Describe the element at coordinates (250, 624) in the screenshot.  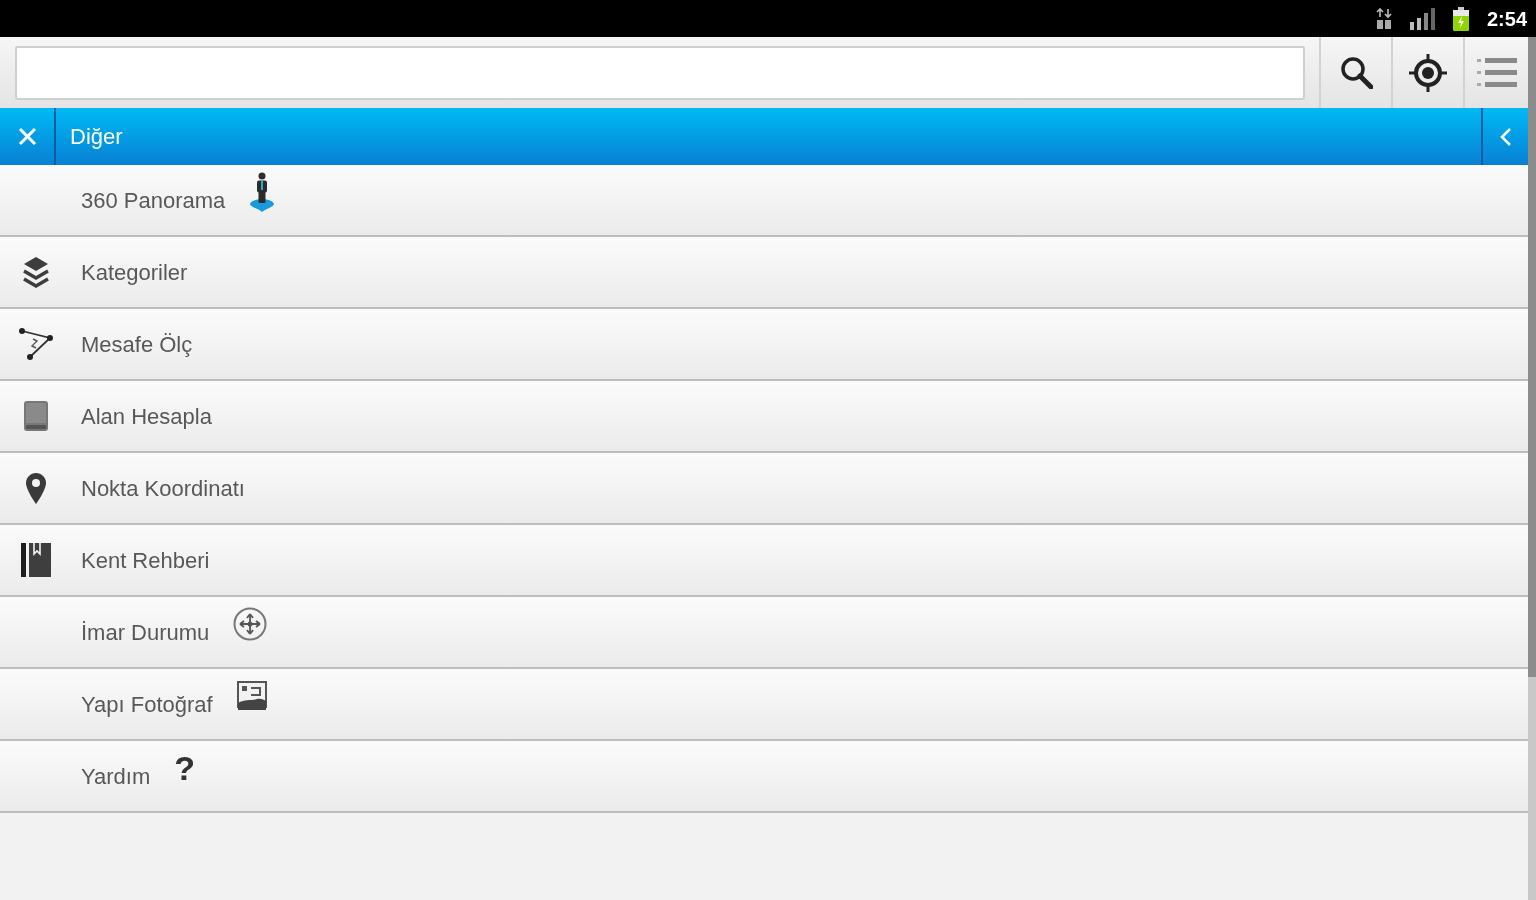
I see `move-arrows-circle-icon` at that location.